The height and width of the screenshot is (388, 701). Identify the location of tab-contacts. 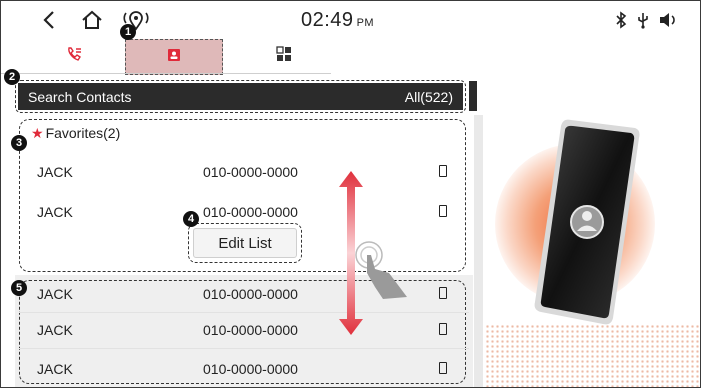
(174, 57).